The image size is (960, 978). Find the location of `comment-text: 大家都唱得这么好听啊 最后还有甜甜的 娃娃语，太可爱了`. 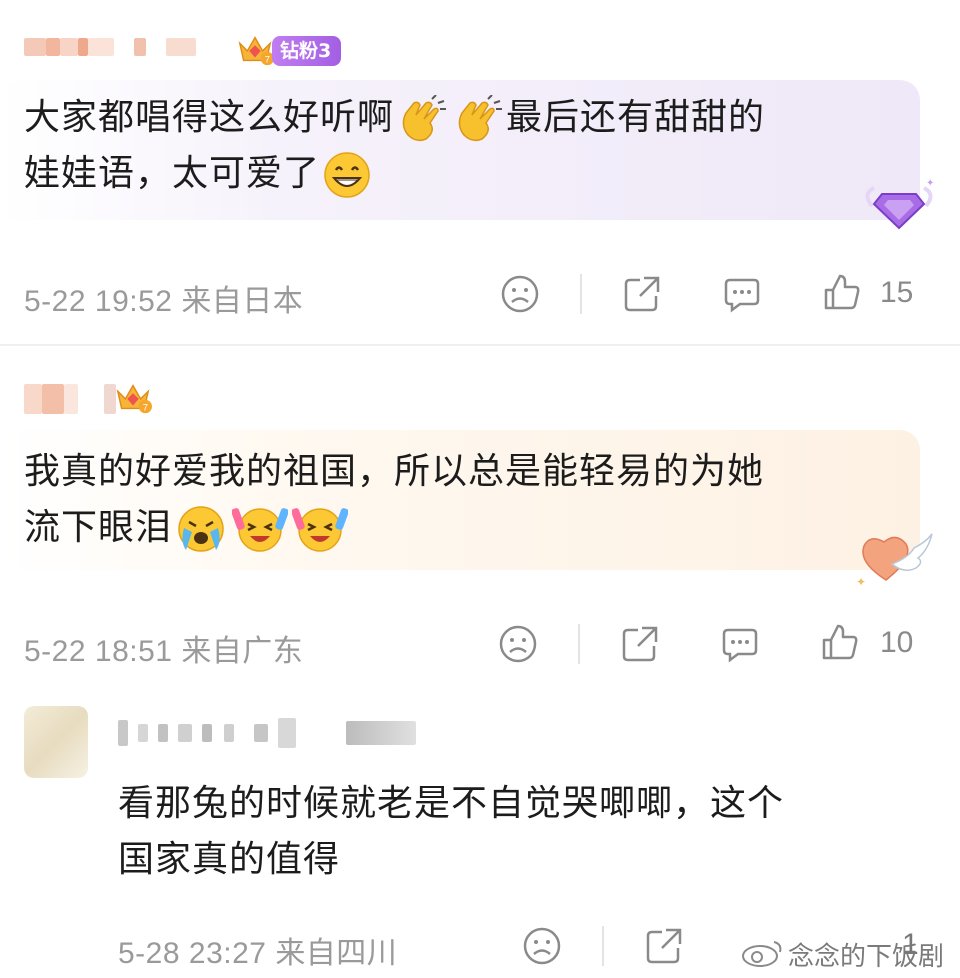

comment-text: 大家都唱得这么好听啊 最后还有甜甜的 娃娃语，太可爱了 is located at coordinates (394, 146).